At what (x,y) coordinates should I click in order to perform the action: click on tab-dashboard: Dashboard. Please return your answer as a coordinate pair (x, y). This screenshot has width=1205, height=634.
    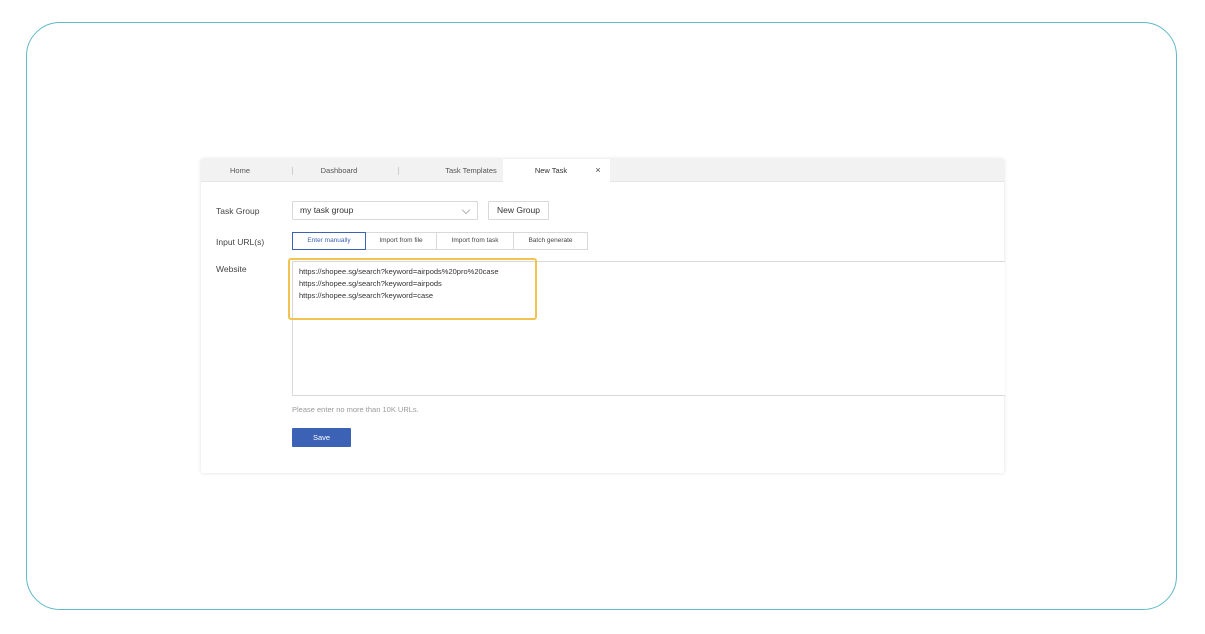
    Looking at the image, I should click on (339, 170).